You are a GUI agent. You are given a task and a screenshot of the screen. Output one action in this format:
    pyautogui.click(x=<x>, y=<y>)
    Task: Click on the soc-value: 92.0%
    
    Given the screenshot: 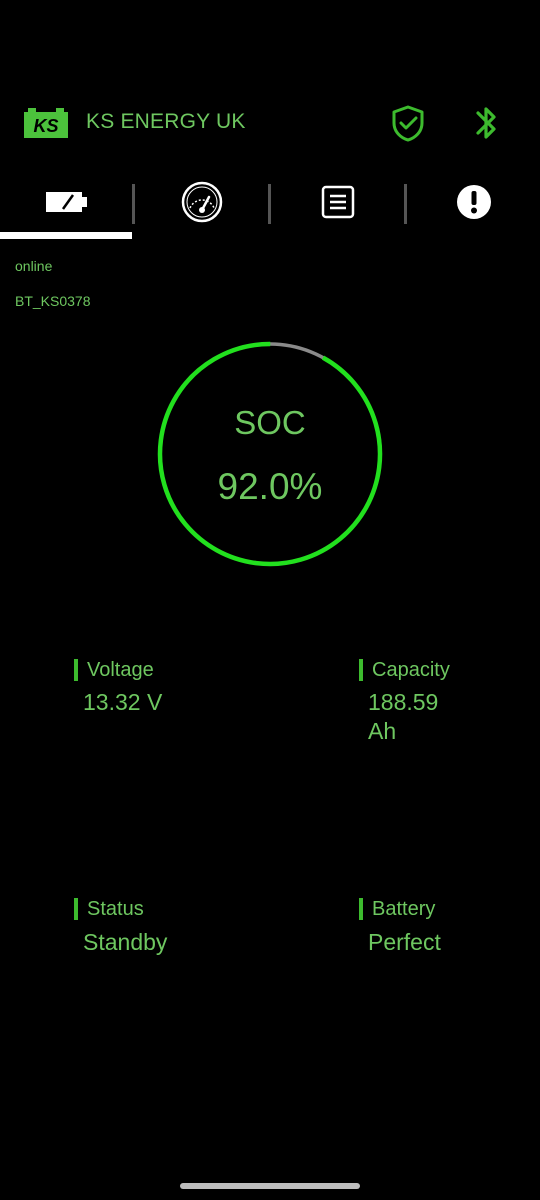 What is the action you would take?
    pyautogui.click(x=270, y=486)
    